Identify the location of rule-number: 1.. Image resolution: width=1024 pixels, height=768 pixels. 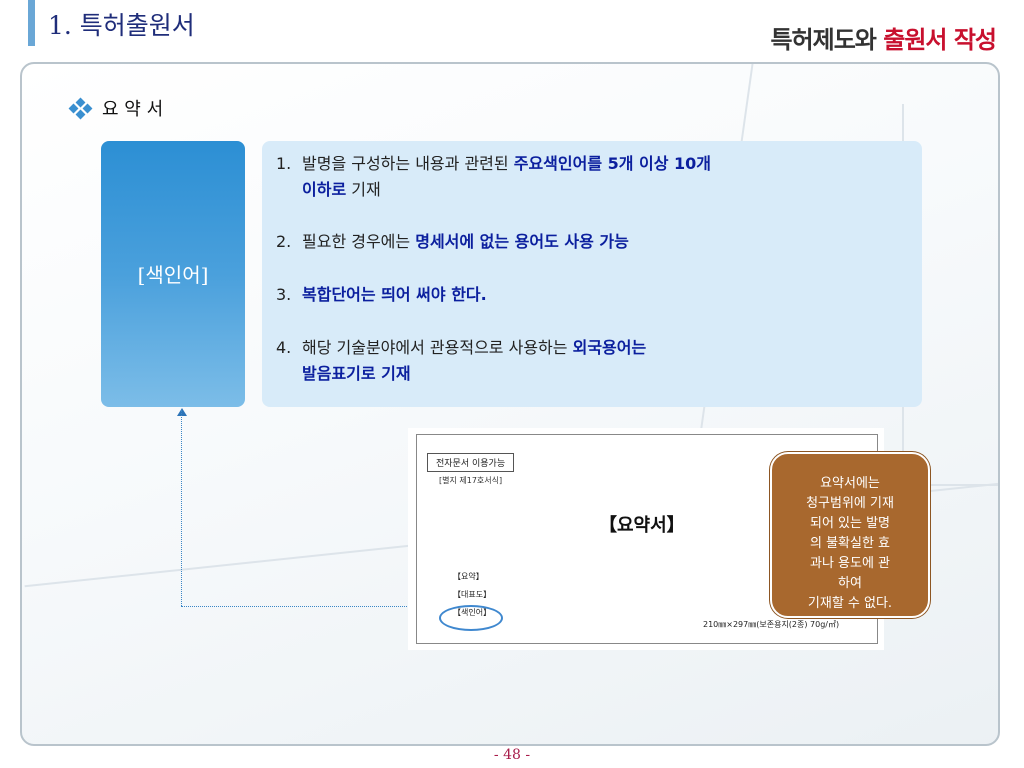
(284, 163).